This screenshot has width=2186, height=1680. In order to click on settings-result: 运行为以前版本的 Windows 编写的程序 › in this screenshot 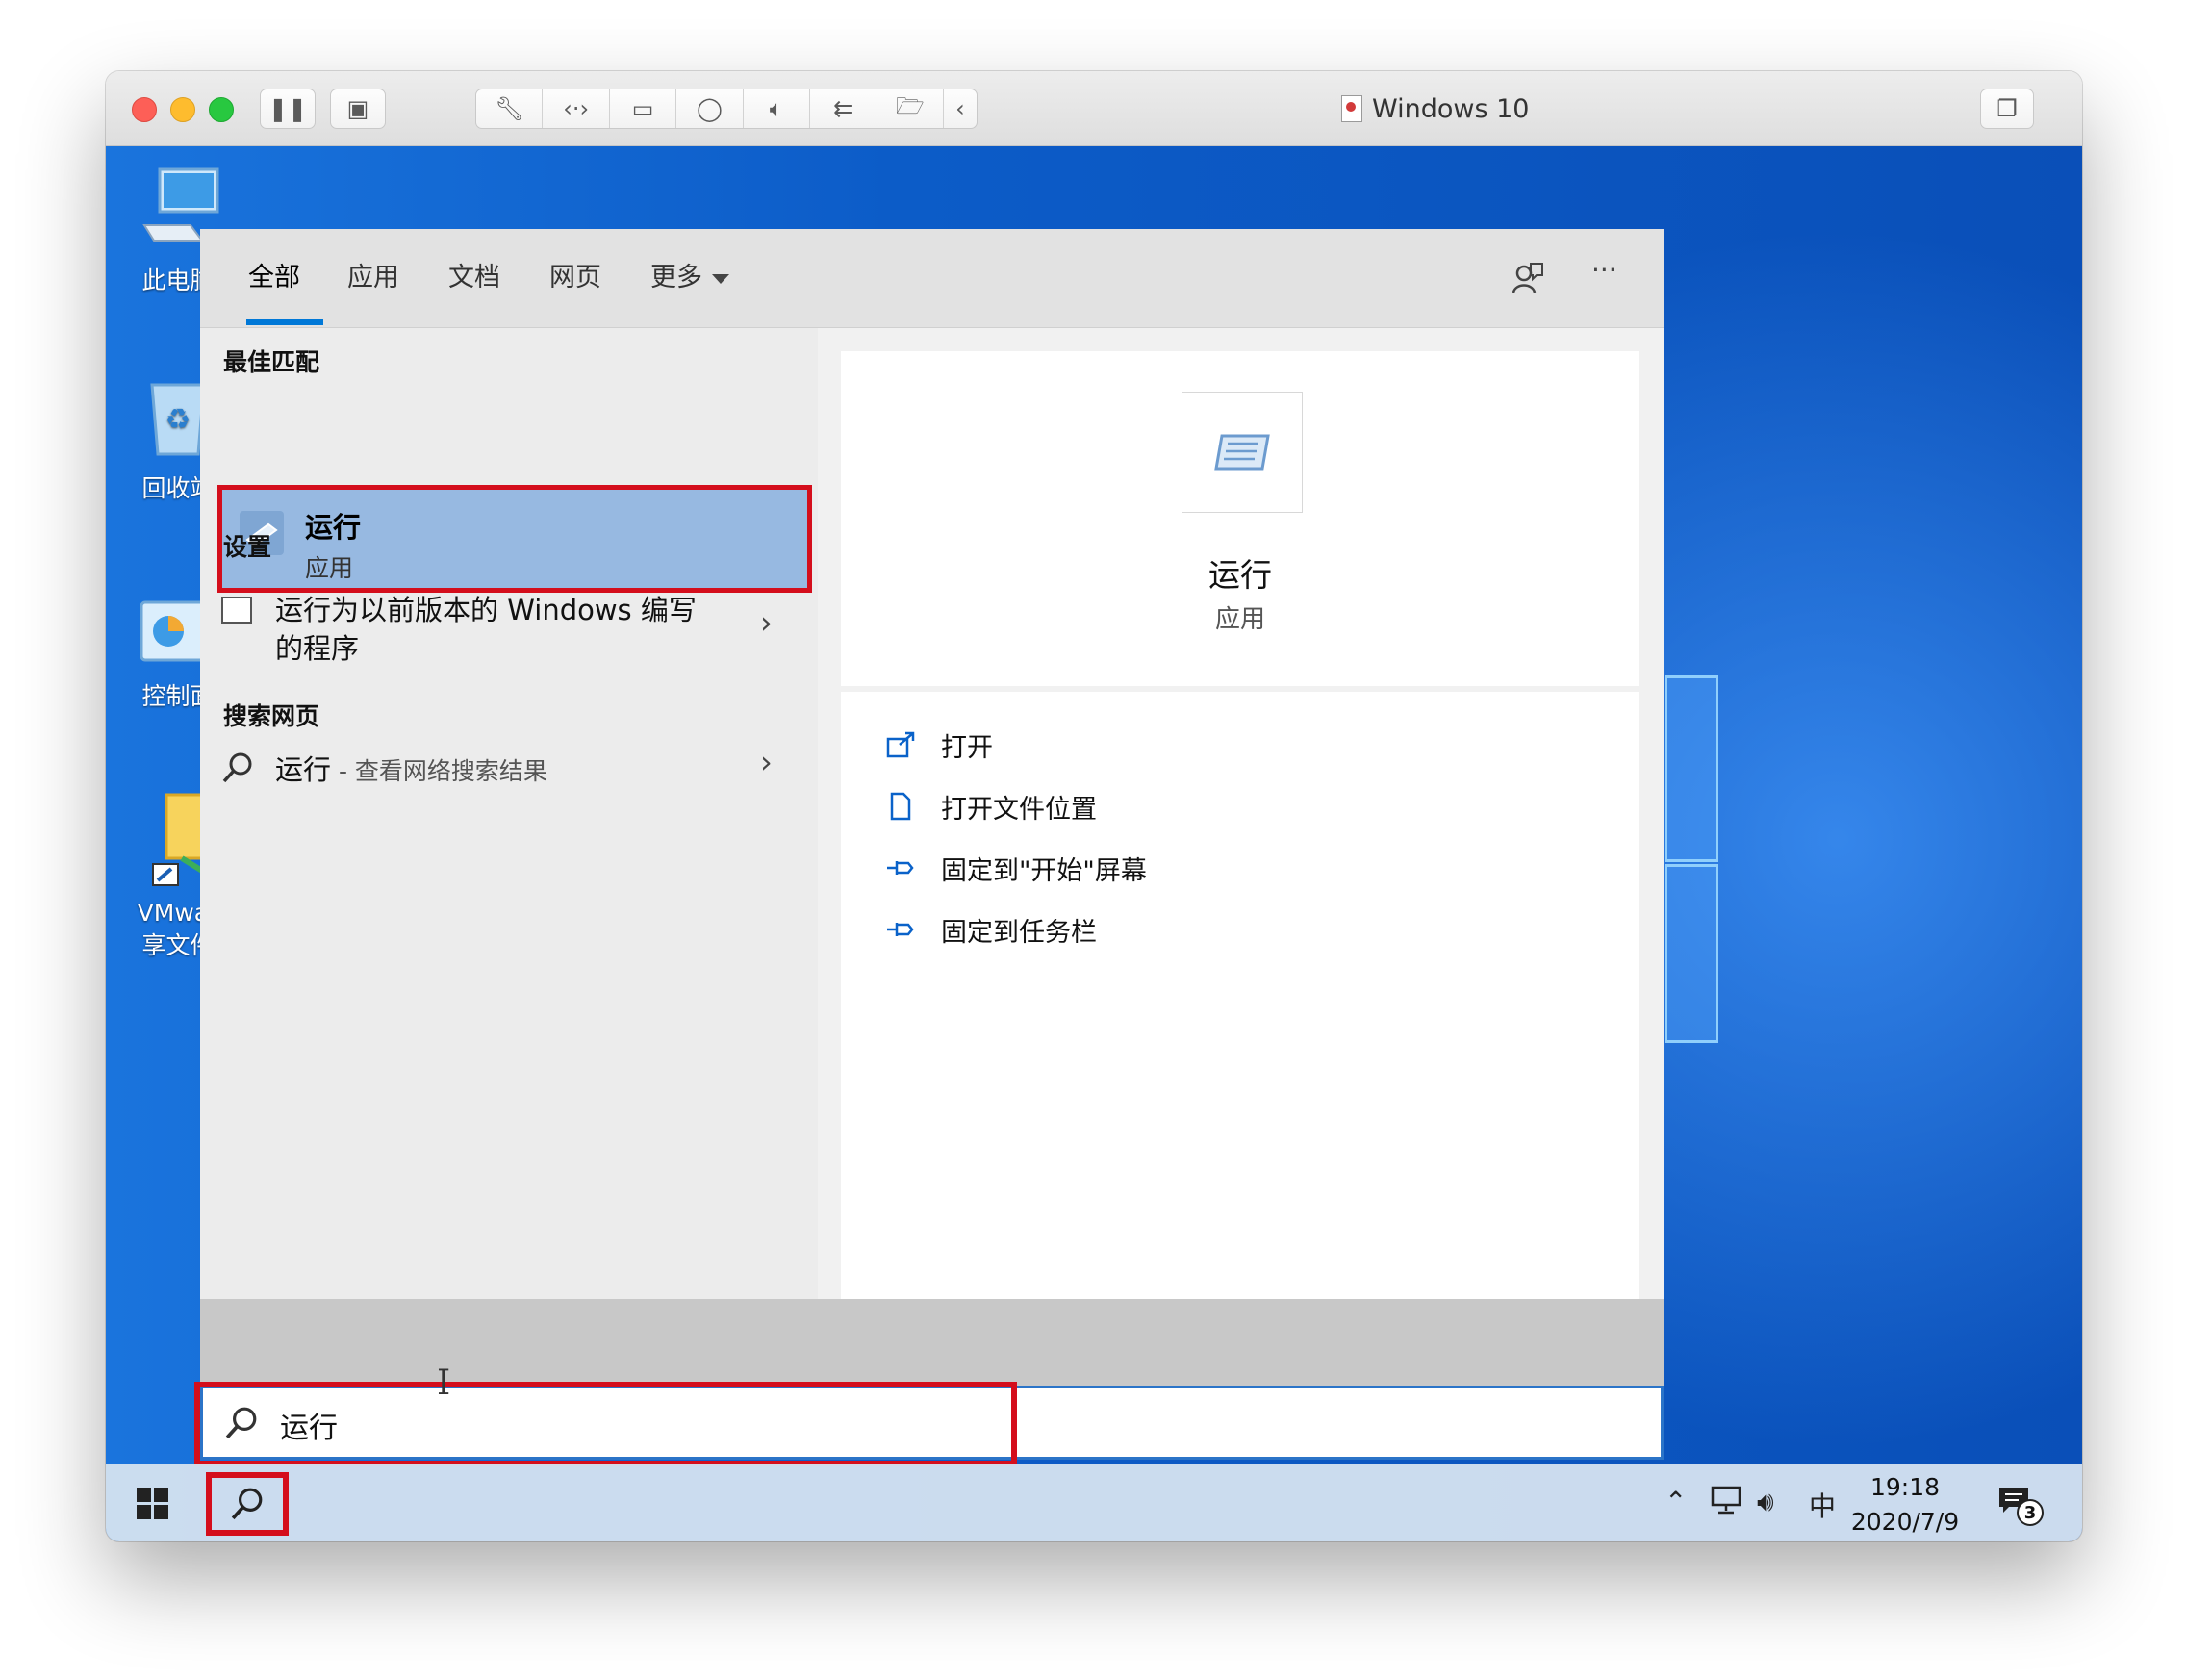, I will do `click(510, 633)`.